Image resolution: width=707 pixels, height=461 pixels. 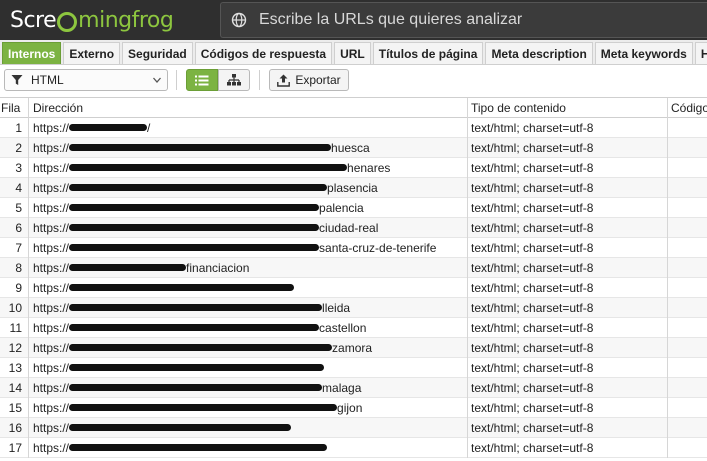 I want to click on address-cell: https:// zamora, so click(x=248, y=348).